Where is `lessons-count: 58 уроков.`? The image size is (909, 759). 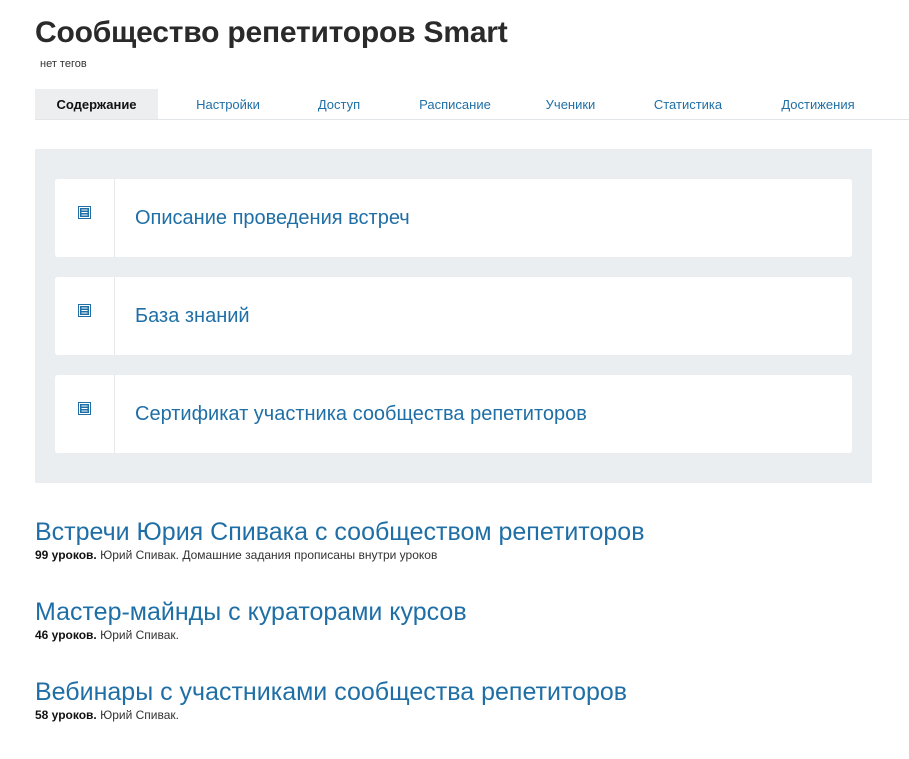 lessons-count: 58 уроков. is located at coordinates (66, 715).